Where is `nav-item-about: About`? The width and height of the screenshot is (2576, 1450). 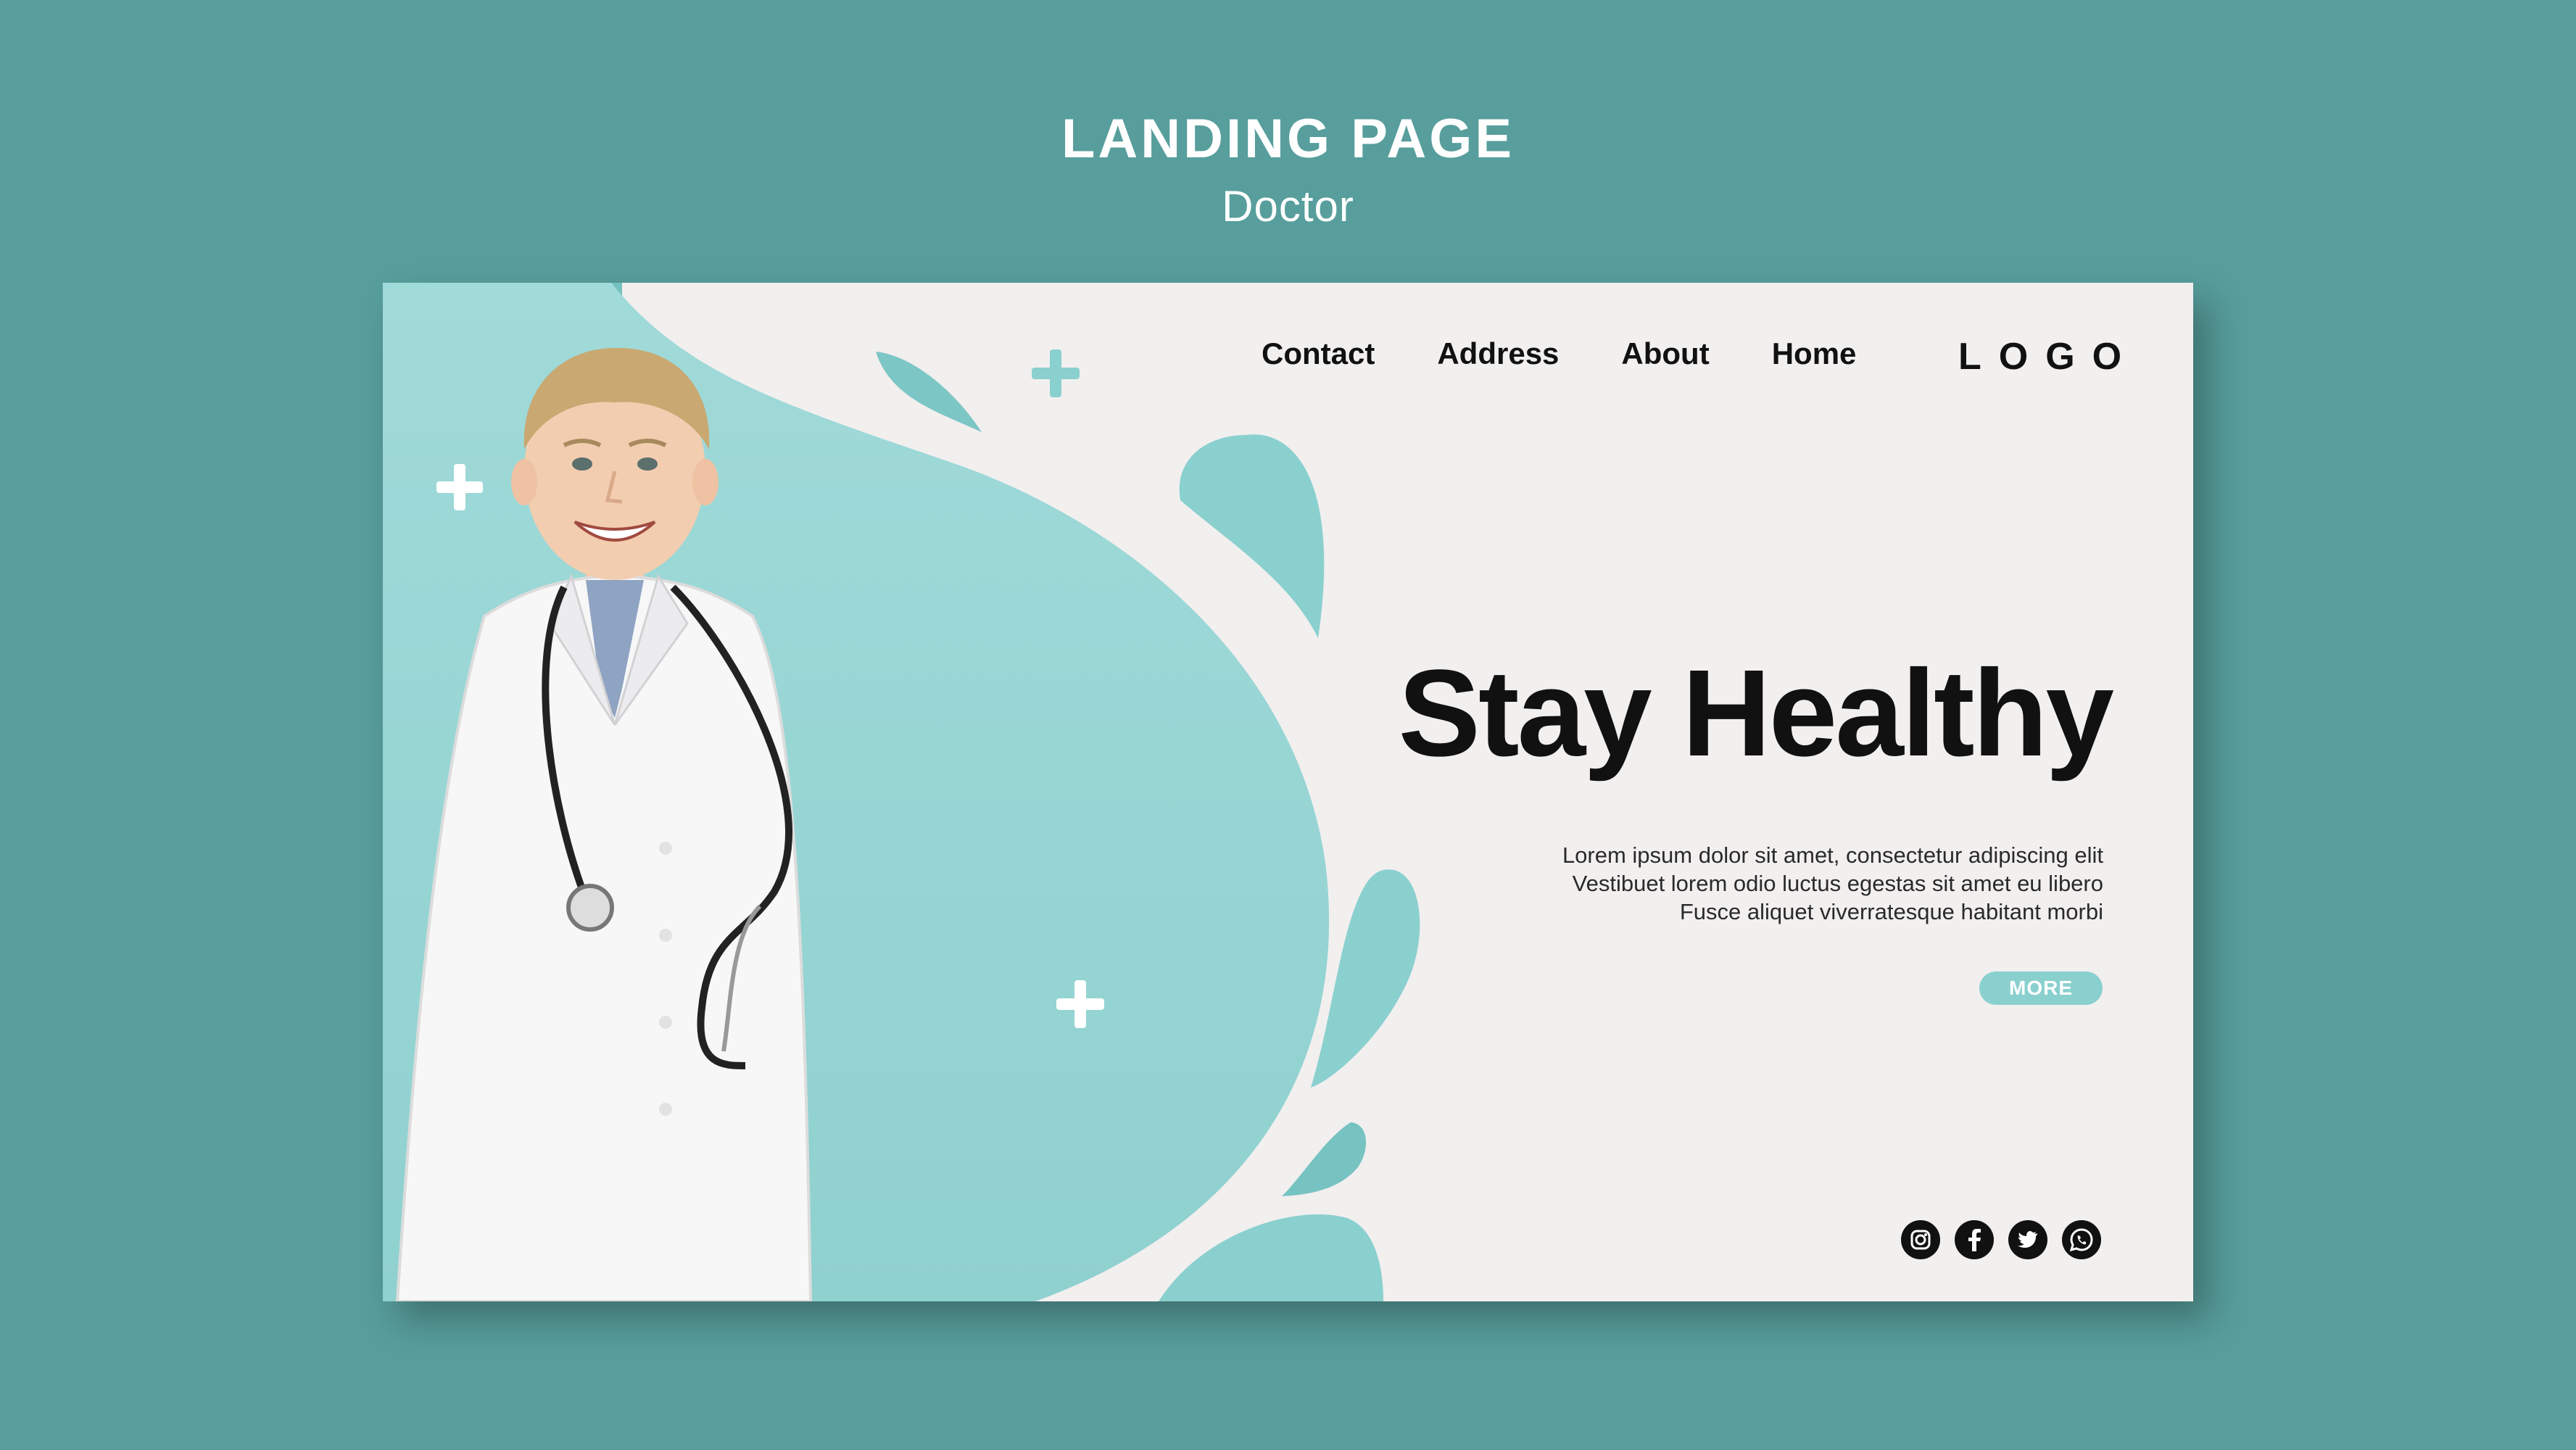
nav-item-about: About is located at coordinates (1665, 354).